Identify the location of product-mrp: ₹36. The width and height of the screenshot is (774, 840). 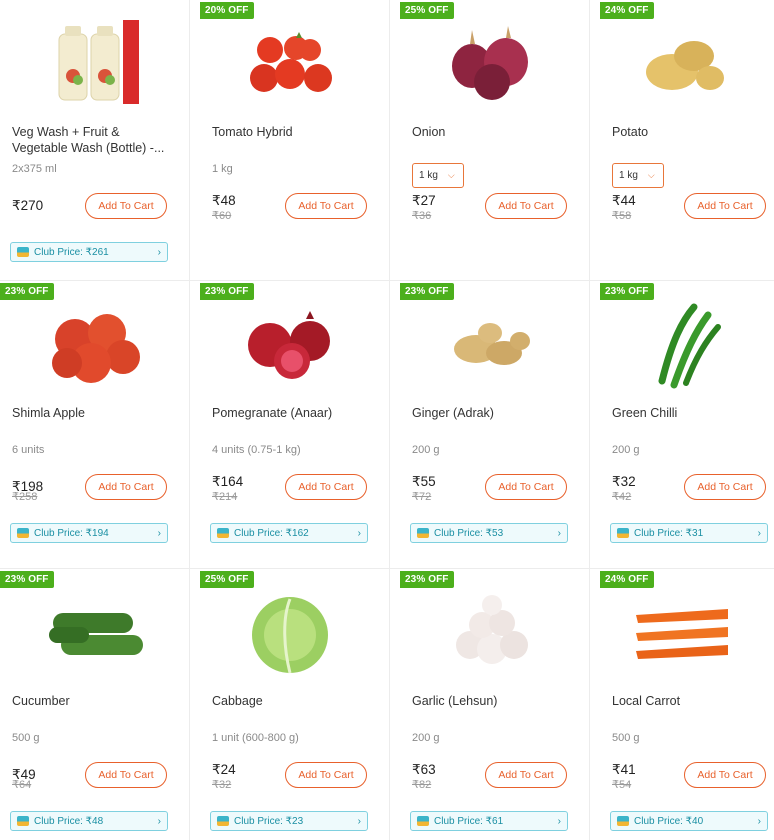
(422, 216).